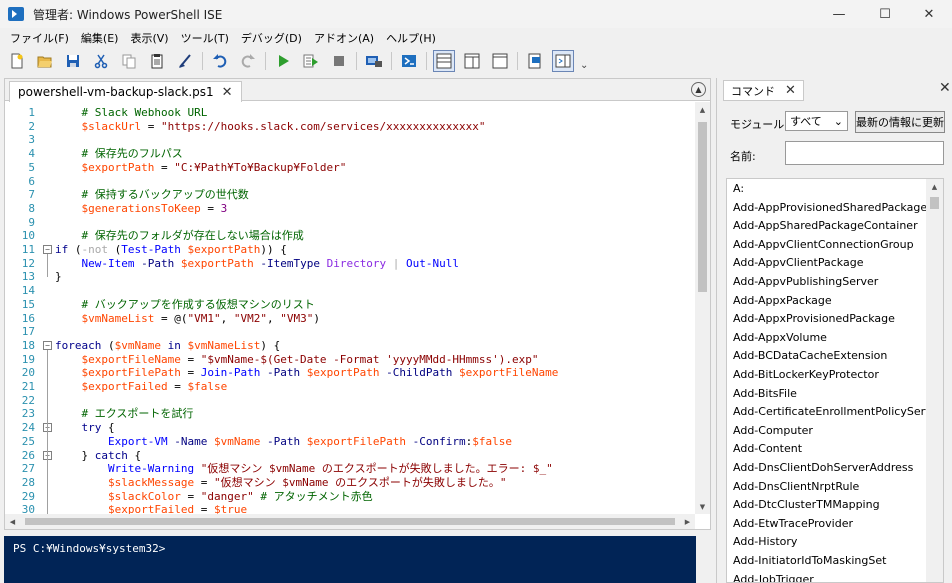  Describe the element at coordinates (687, 521) in the screenshot. I see `scroll-right-icon: ▶` at that location.